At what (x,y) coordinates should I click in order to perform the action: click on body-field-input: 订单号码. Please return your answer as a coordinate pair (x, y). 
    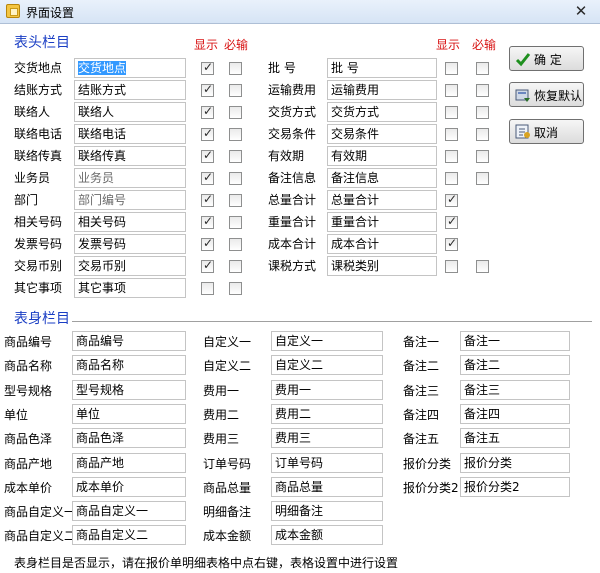
    Looking at the image, I should click on (327, 462).